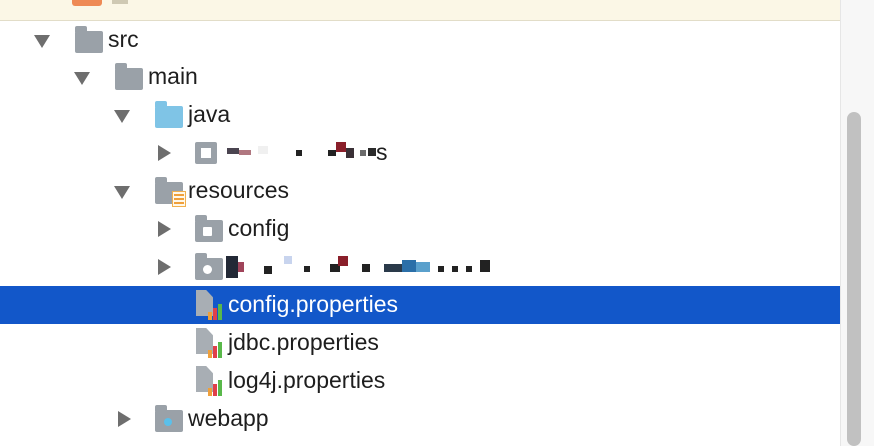  I want to click on tree-node-label: config, so click(259, 228).